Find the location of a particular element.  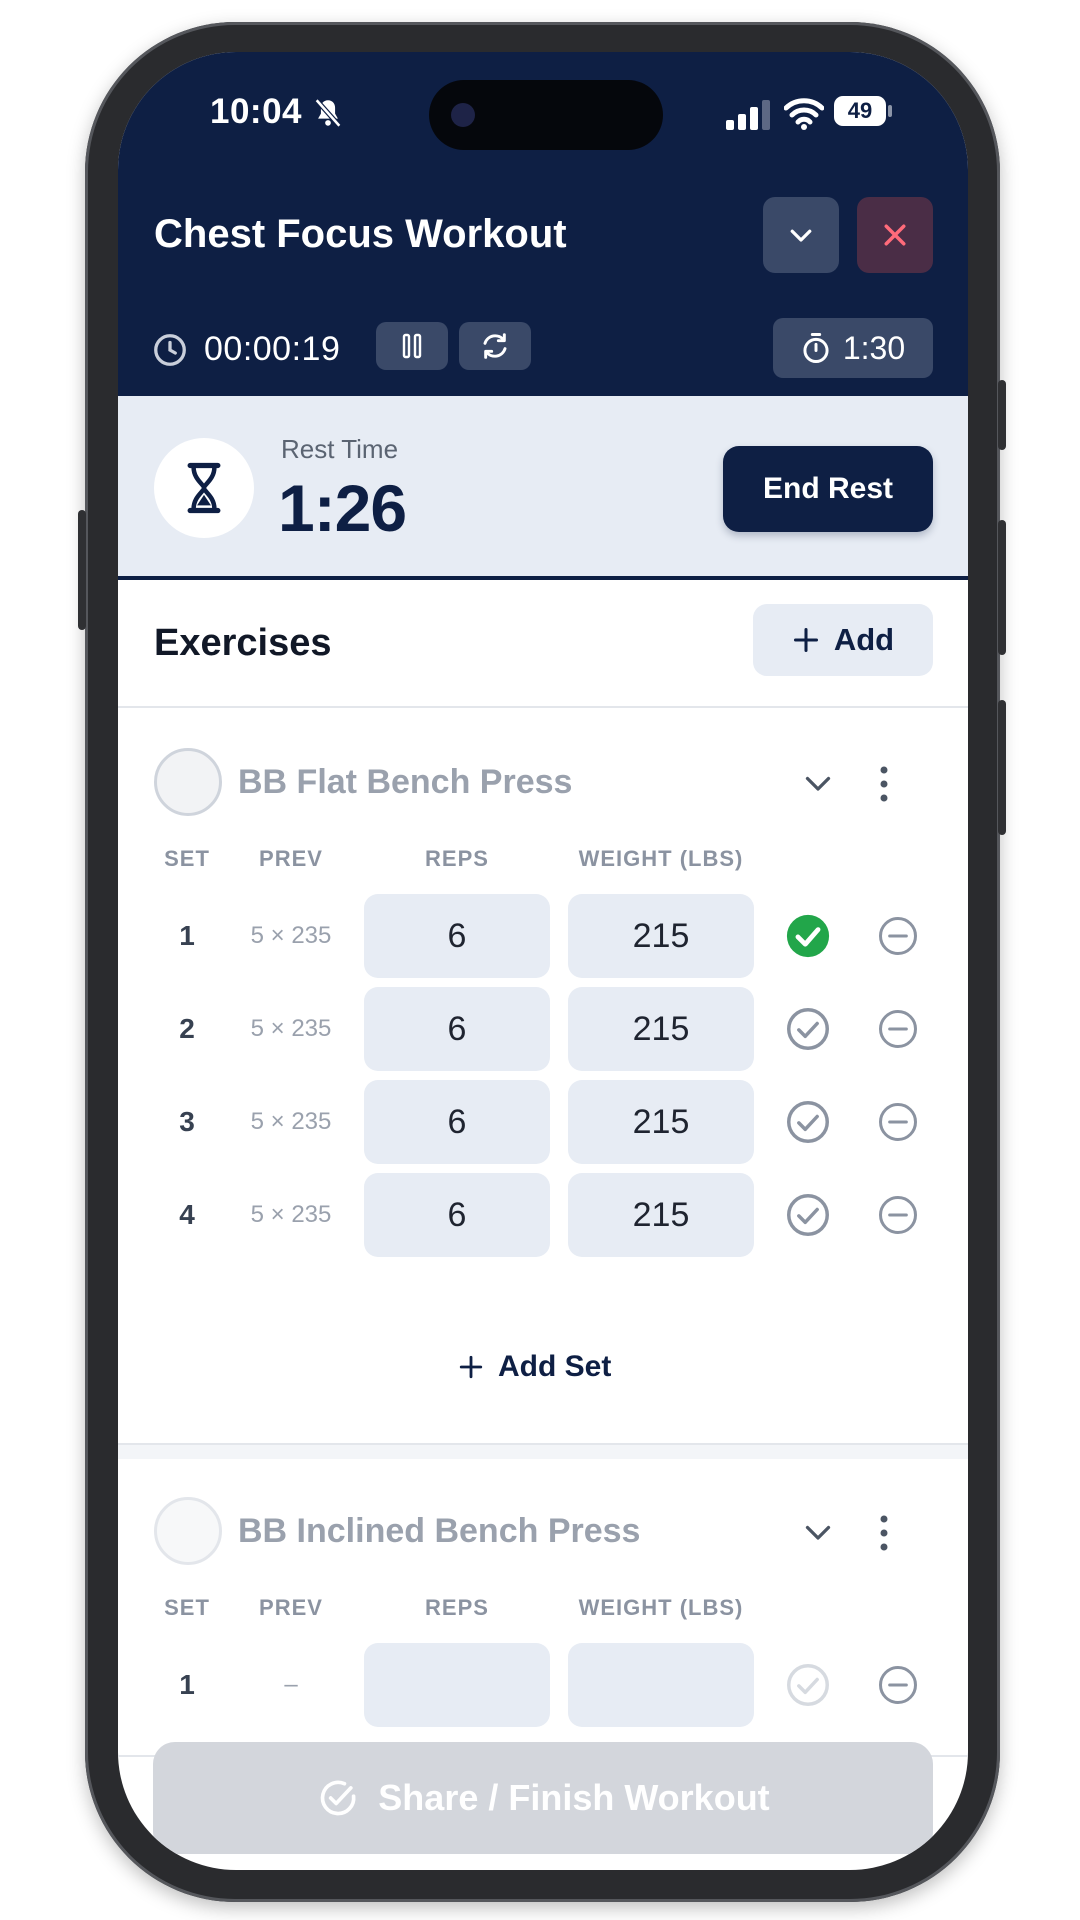

rest-countdown: 1:26 is located at coordinates (342, 508).